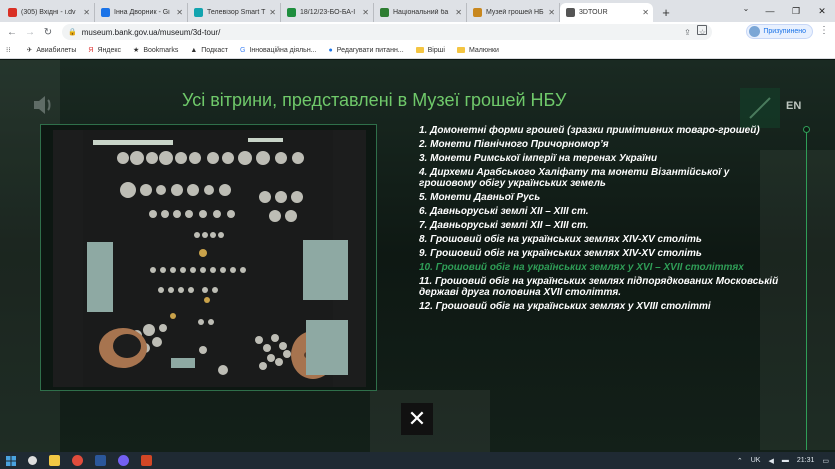 The height and width of the screenshot is (469, 835). I want to click on tab-title: Національний ба, so click(421, 12).